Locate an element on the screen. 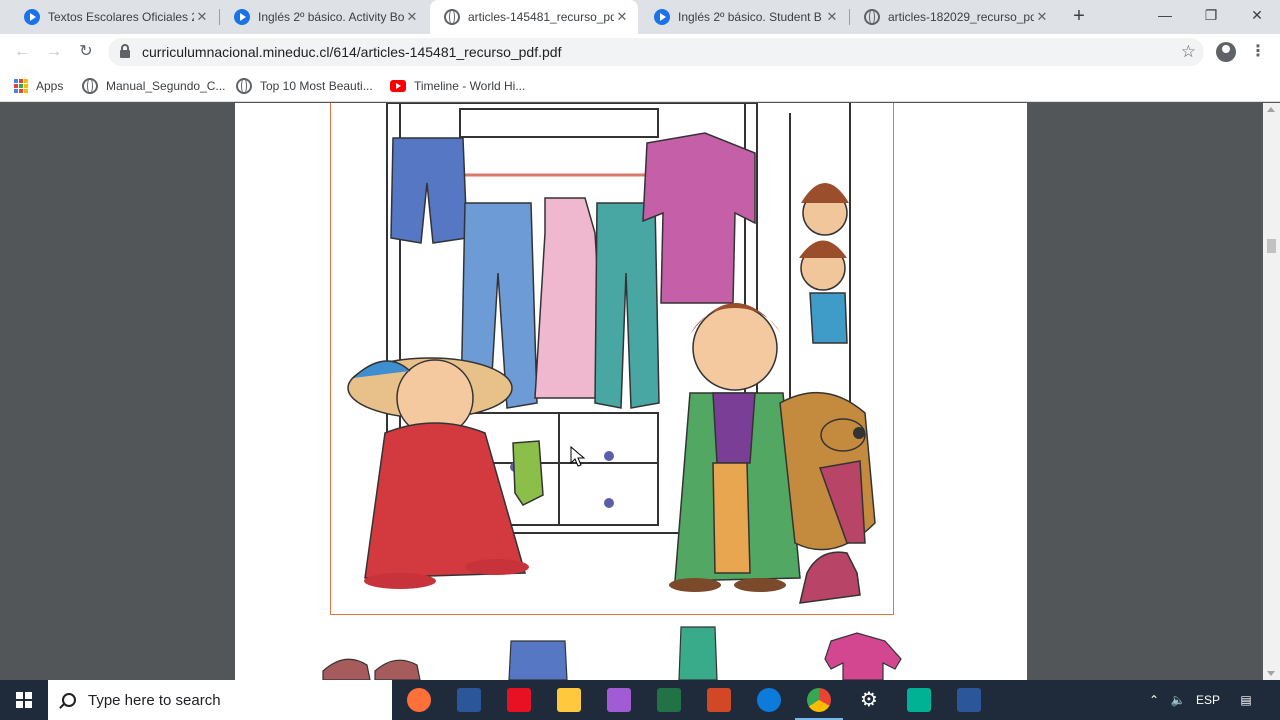  tab-student-book: Inglés 2º básico. Student B ✕ is located at coordinates (744, 17).